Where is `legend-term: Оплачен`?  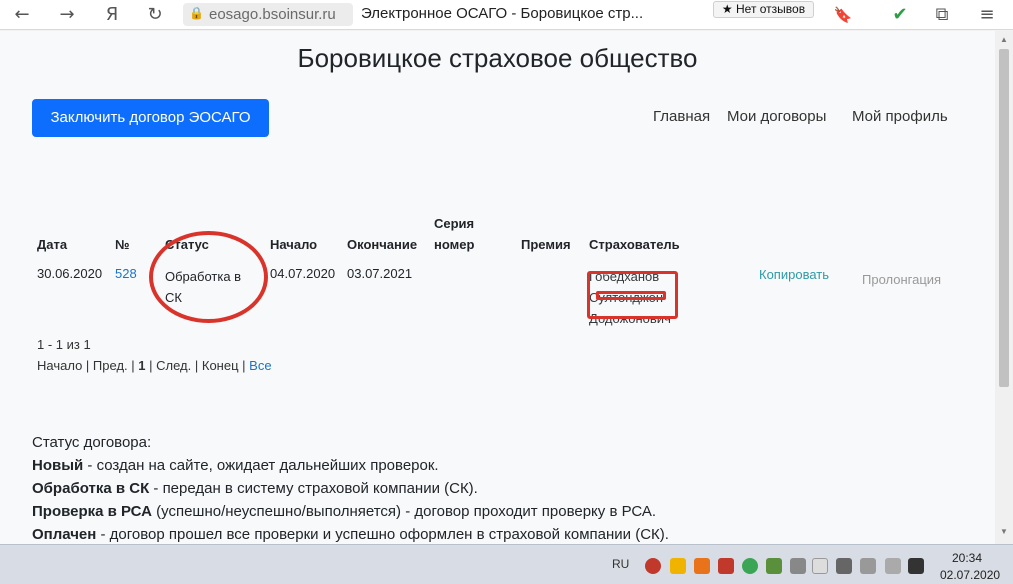 legend-term: Оплачен is located at coordinates (64, 534).